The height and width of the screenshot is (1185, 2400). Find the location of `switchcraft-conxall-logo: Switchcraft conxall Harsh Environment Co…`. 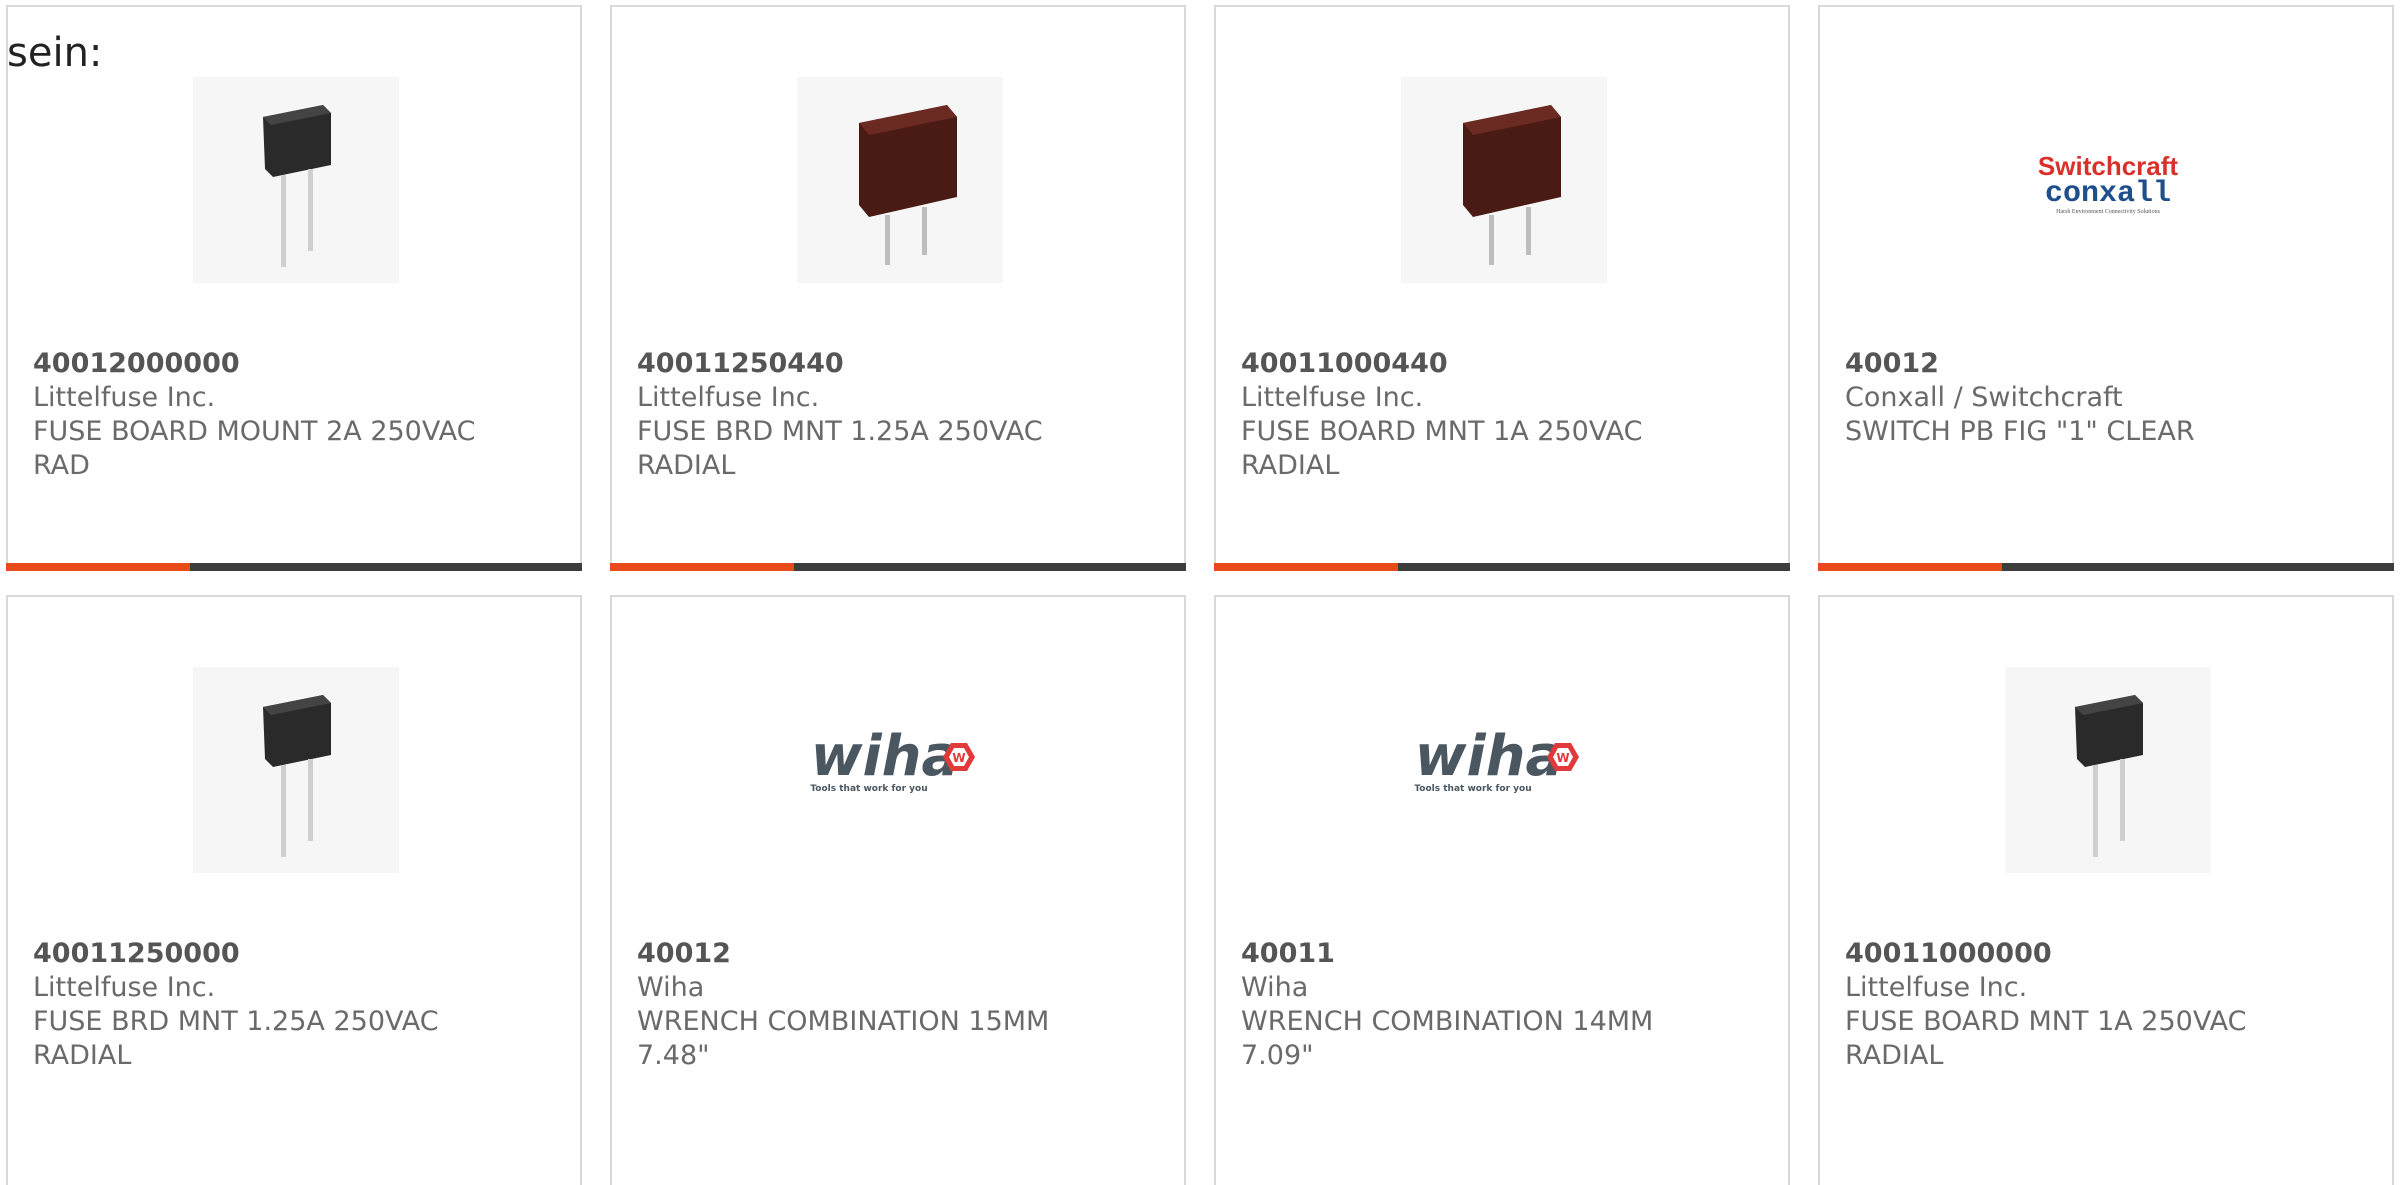

switchcraft-conxall-logo: Switchcraft conxall Harsh Environment Co… is located at coordinates (2108, 180).